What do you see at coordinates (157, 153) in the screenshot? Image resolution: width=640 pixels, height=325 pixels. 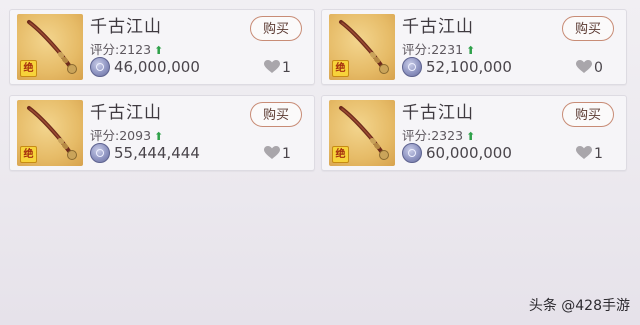 I see `item-price: 55,444,444` at bounding box center [157, 153].